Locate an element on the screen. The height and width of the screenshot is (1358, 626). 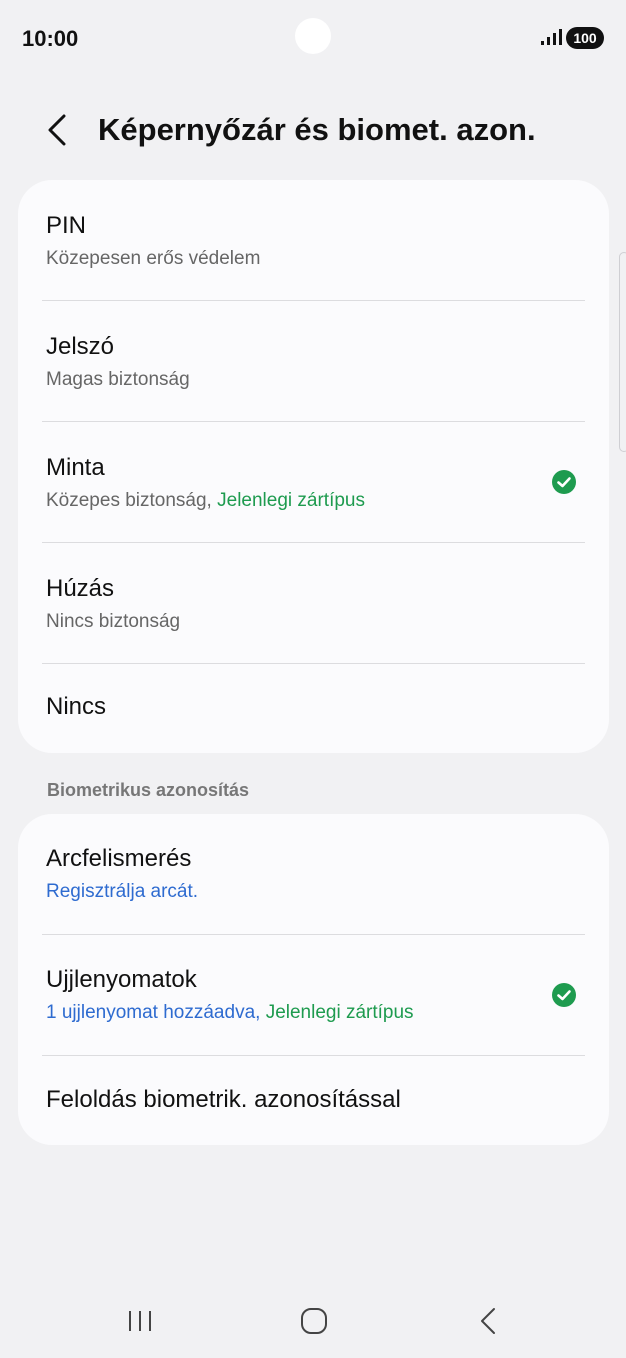
page-title: Képernyőzár és biomet. azon. is located at coordinates (317, 129).